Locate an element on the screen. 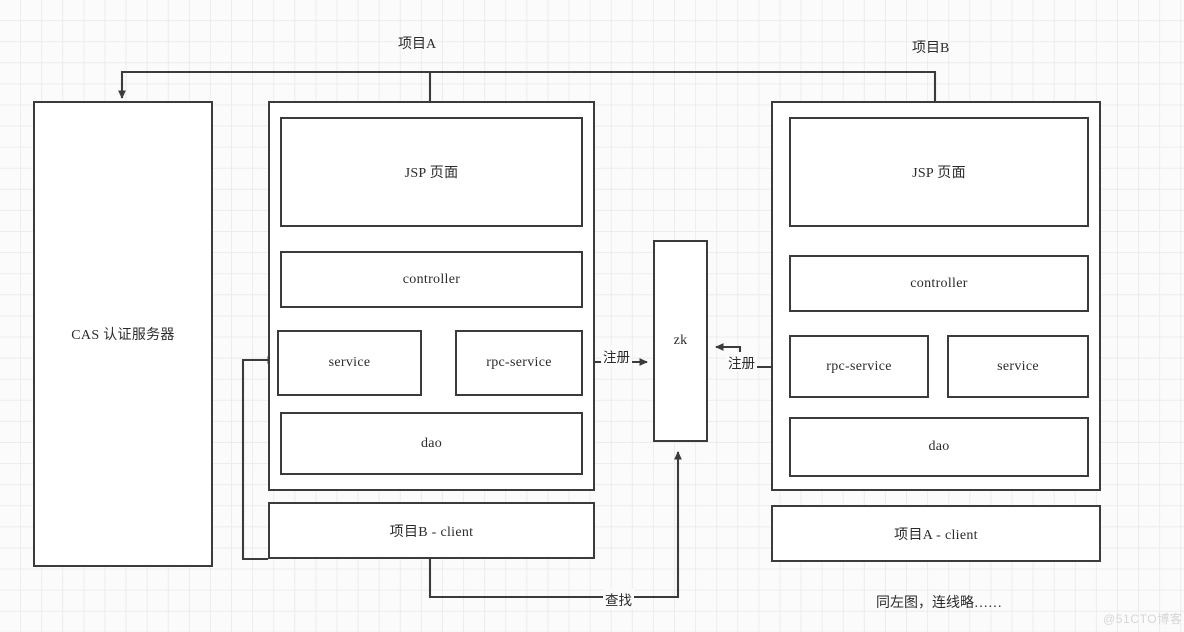 The image size is (1184, 632). project-a-jsp-label: JSP 页面 is located at coordinates (431, 173).